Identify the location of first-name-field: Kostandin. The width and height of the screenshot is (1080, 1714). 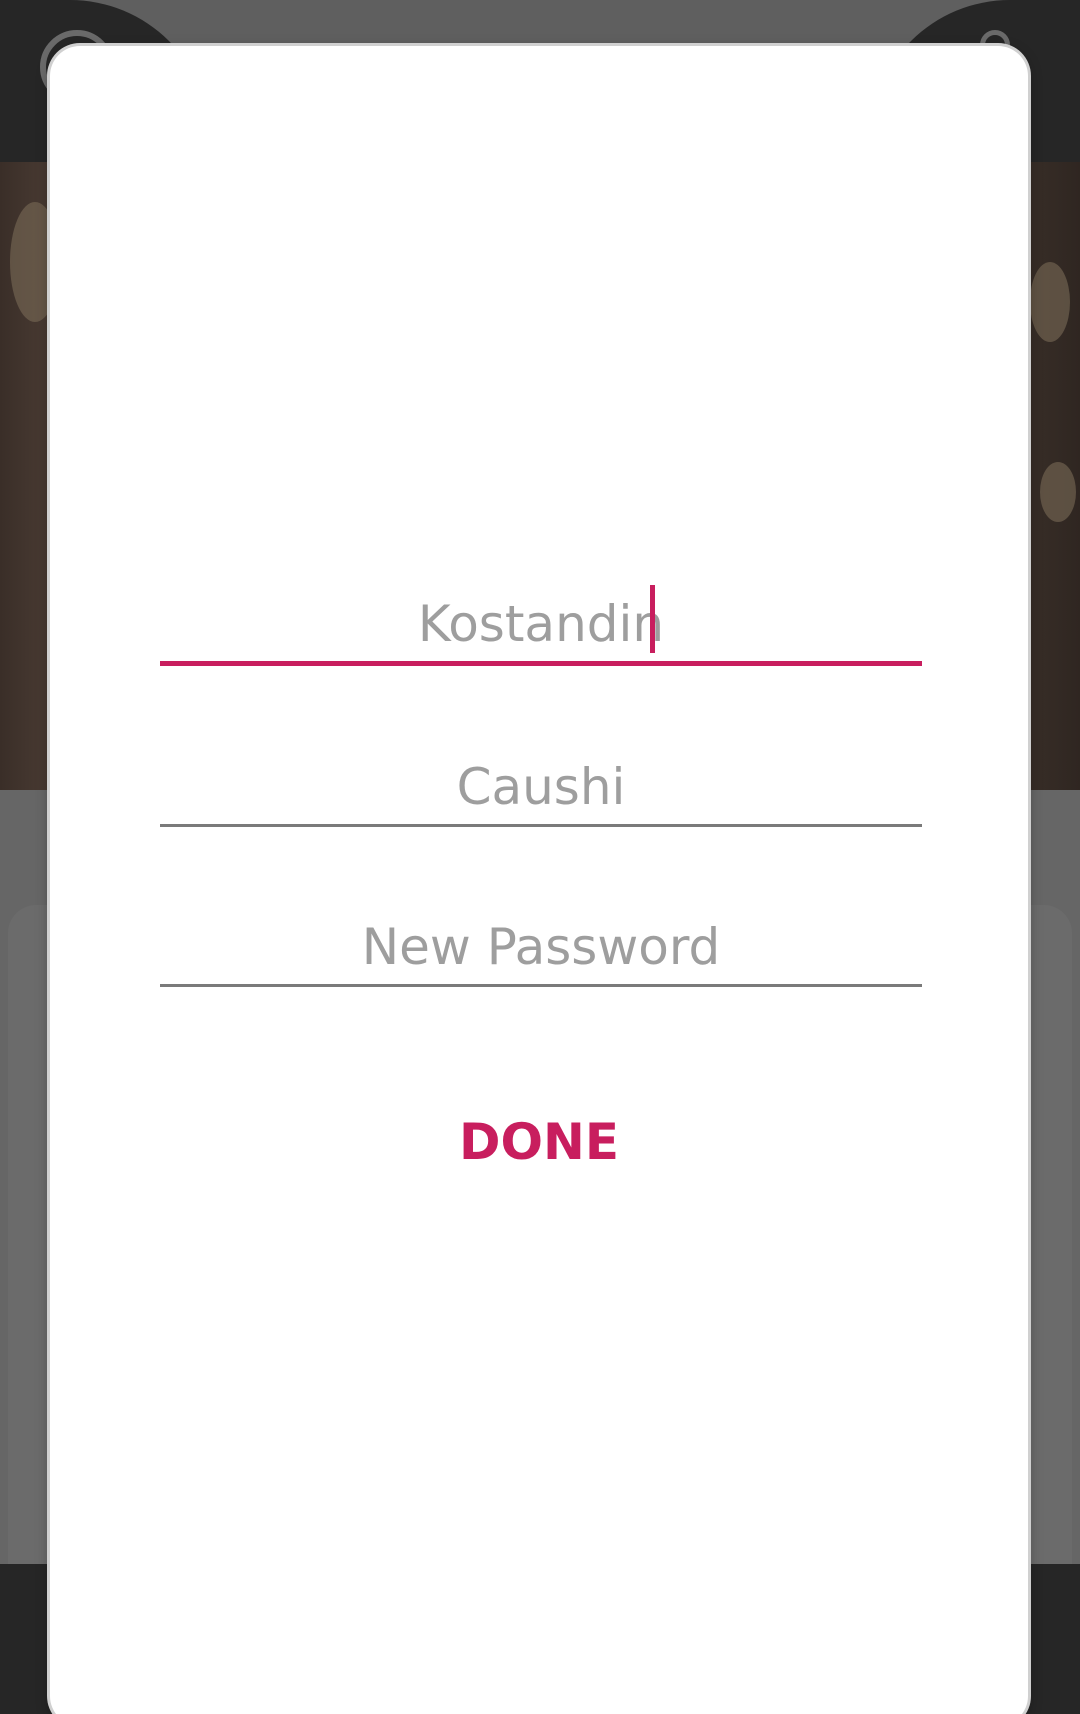
(541, 623).